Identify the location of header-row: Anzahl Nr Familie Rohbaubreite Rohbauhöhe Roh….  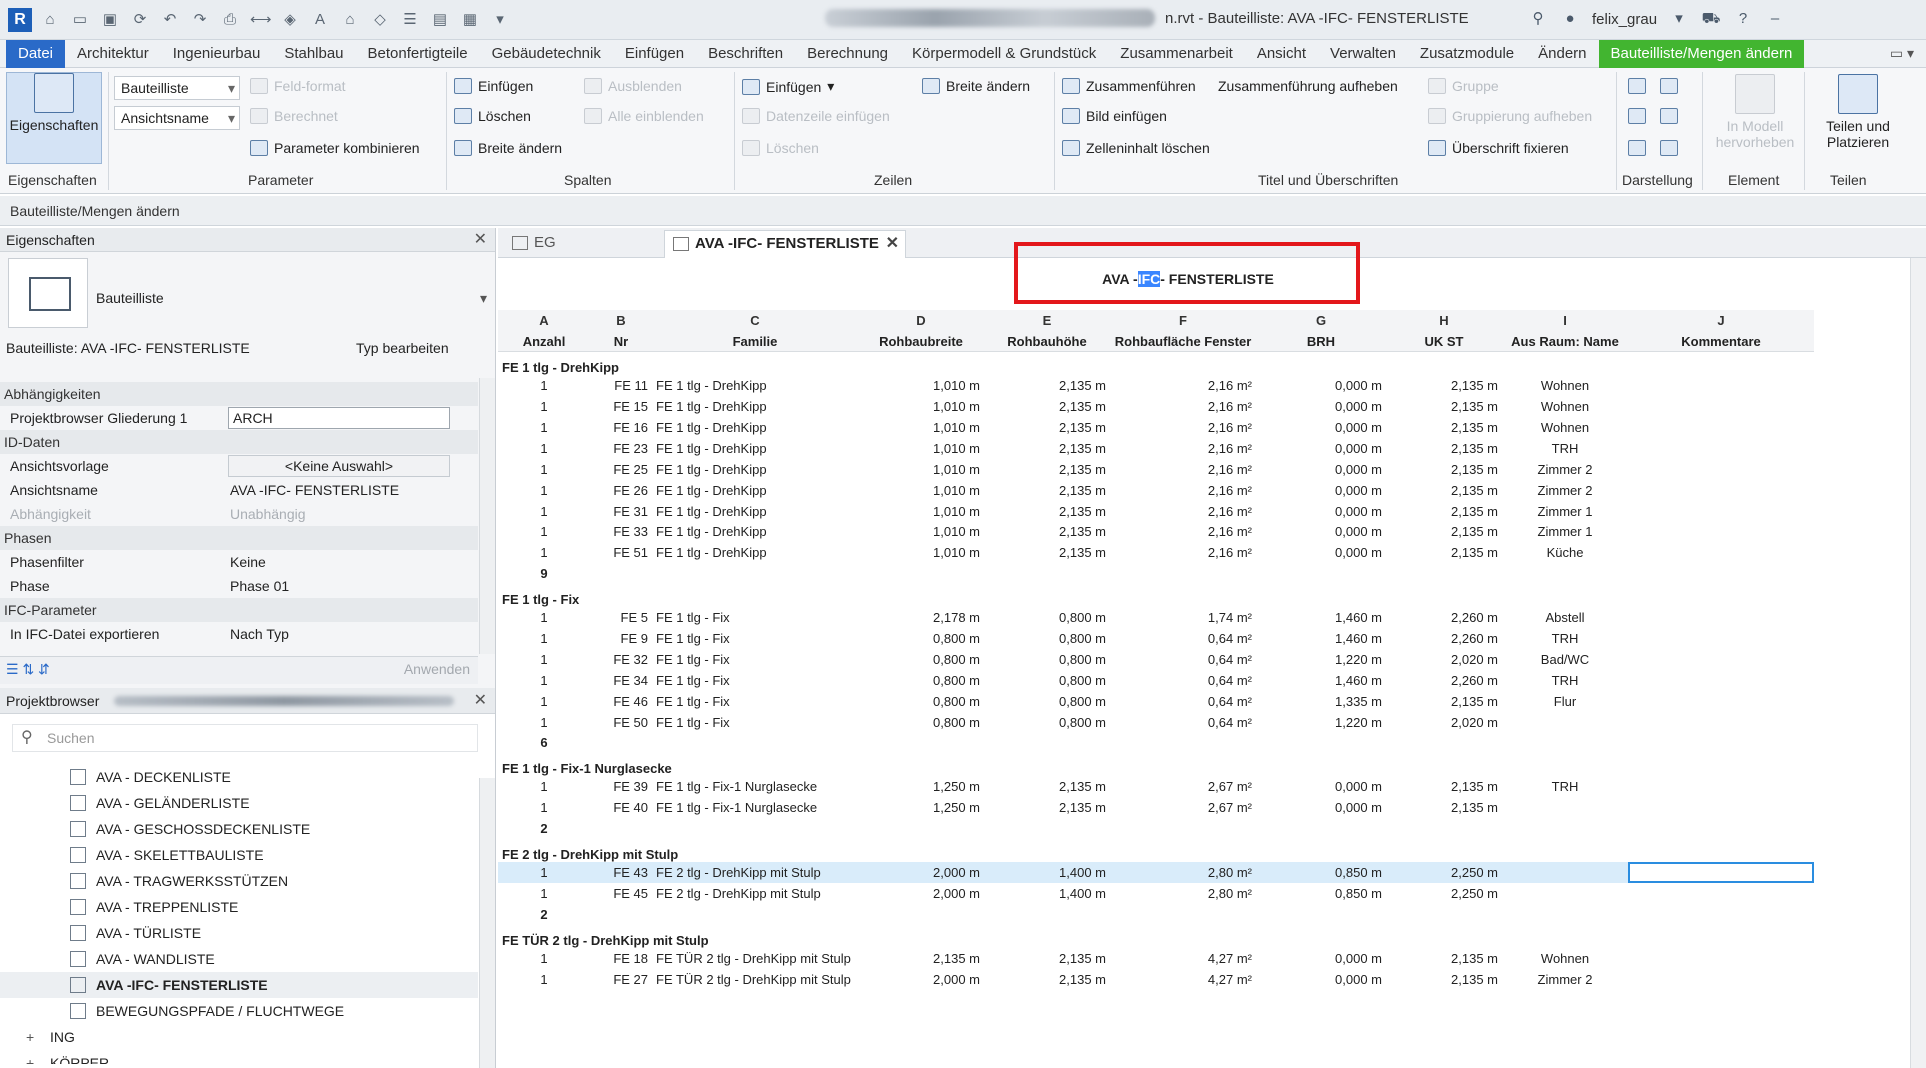
(1156, 341).